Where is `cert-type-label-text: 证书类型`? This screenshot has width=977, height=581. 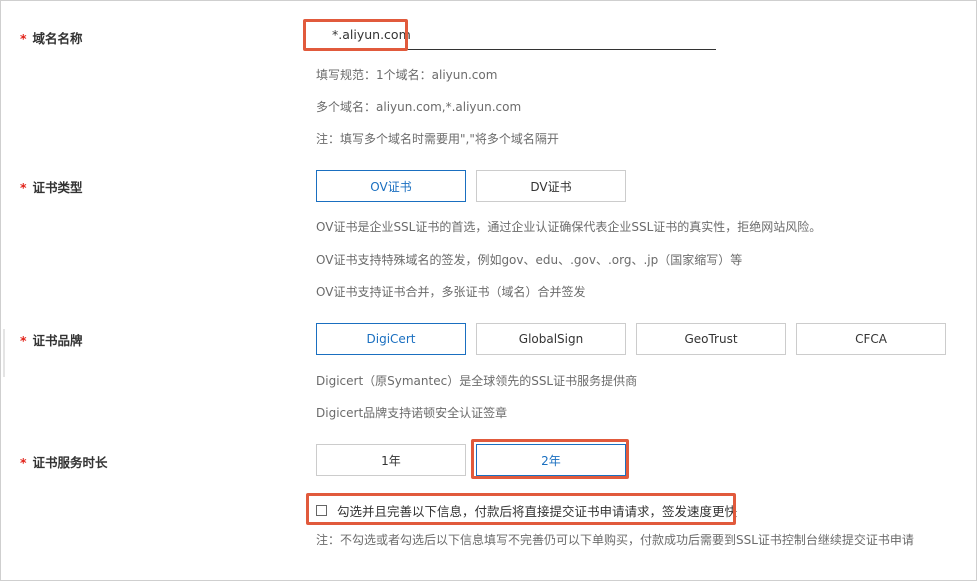 cert-type-label-text: 证书类型 is located at coordinates (57, 187).